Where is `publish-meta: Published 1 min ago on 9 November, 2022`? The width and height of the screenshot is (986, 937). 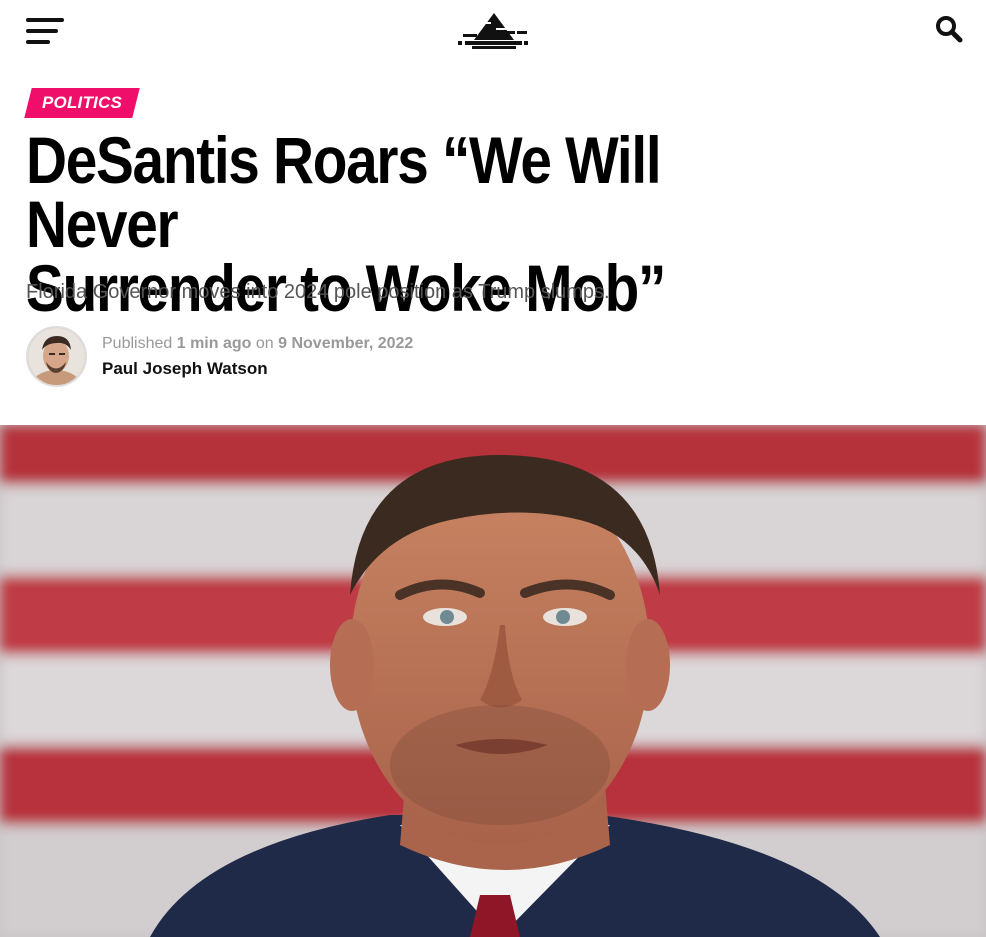 publish-meta: Published 1 min ago on 9 November, 2022 is located at coordinates (257, 344).